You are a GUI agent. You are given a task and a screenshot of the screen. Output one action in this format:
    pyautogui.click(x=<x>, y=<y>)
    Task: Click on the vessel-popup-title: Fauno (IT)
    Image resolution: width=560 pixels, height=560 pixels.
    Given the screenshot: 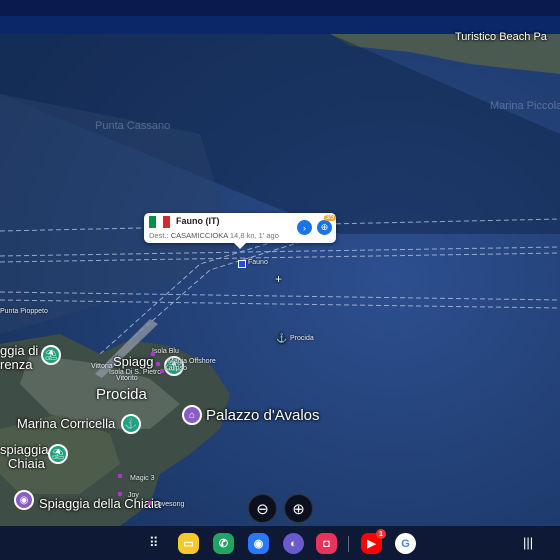 What is the action you would take?
    pyautogui.click(x=198, y=221)
    